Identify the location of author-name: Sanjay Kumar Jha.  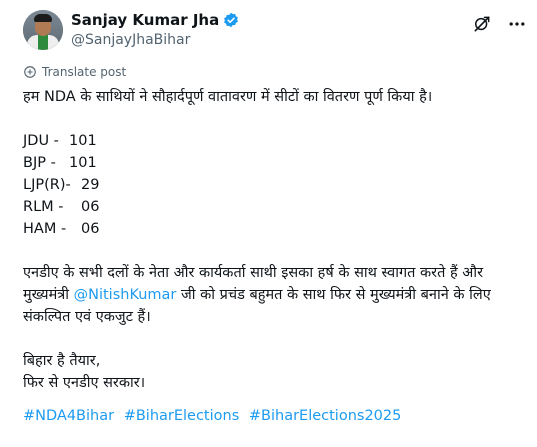
(145, 20).